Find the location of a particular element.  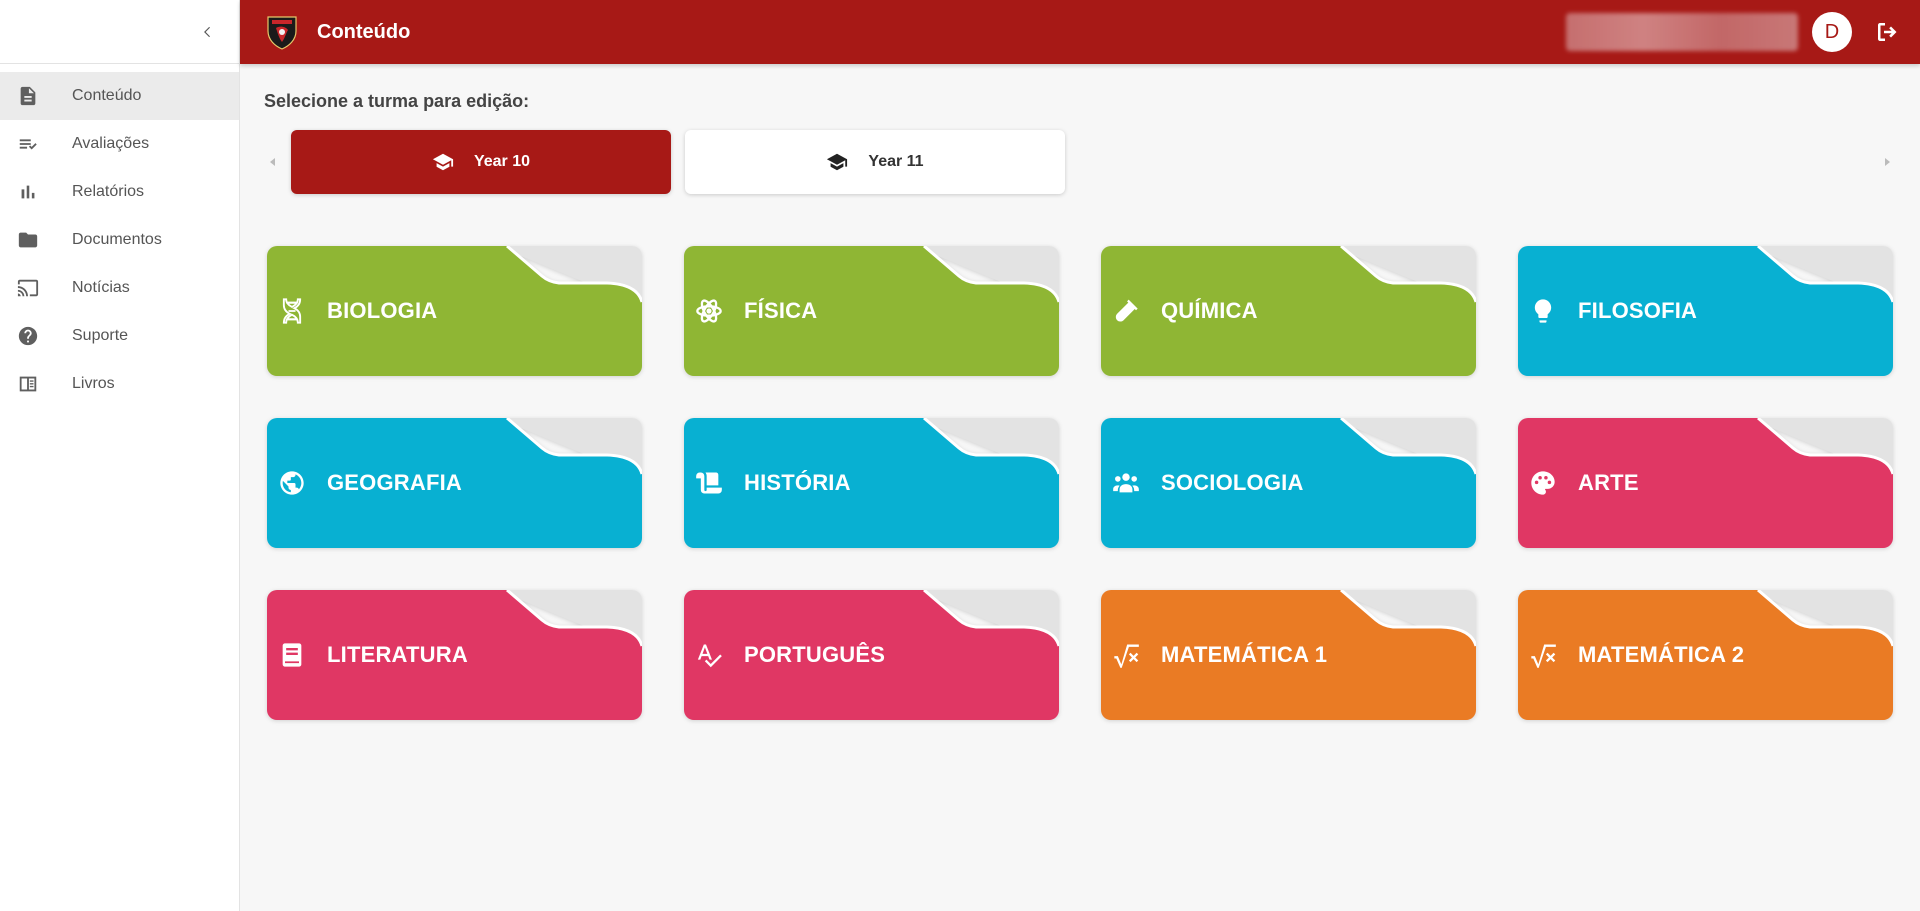

subject-card-história: HISTÓRIA is located at coordinates (871, 483).